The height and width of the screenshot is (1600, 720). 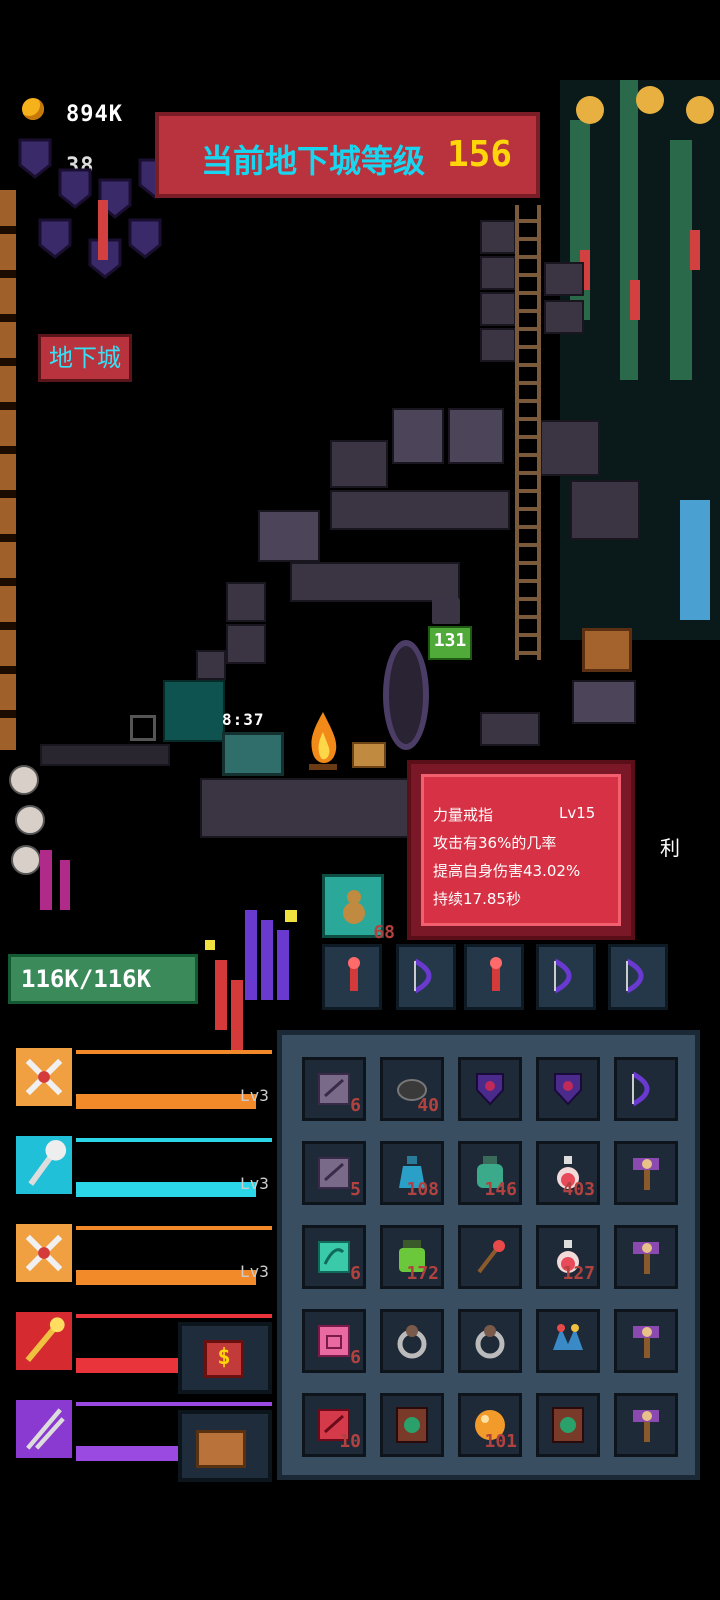 I want to click on inventory-item-count: 403, so click(x=578, y=1189).